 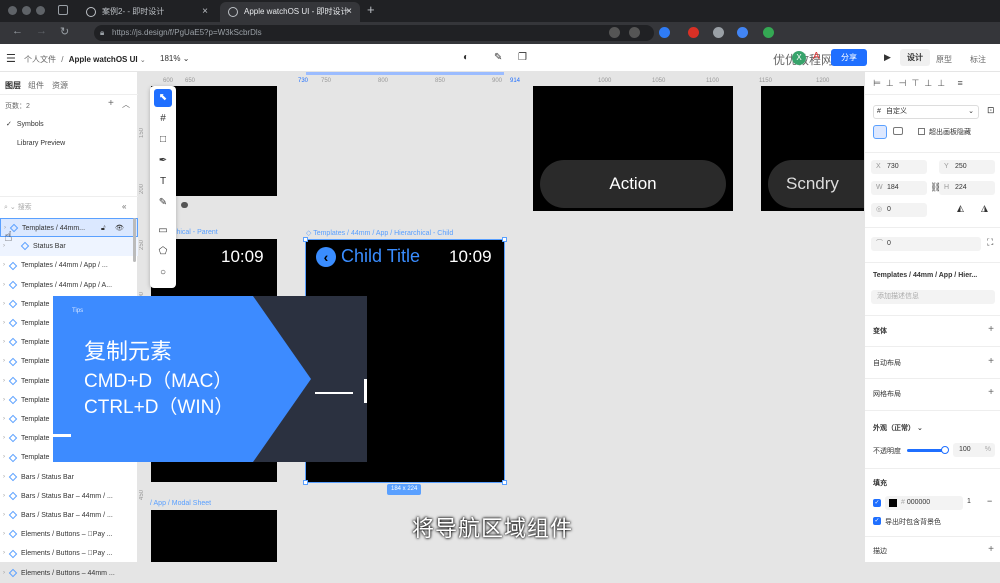 What do you see at coordinates (991, 110) in the screenshot?
I see `fit-icon: ⊡` at bounding box center [991, 110].